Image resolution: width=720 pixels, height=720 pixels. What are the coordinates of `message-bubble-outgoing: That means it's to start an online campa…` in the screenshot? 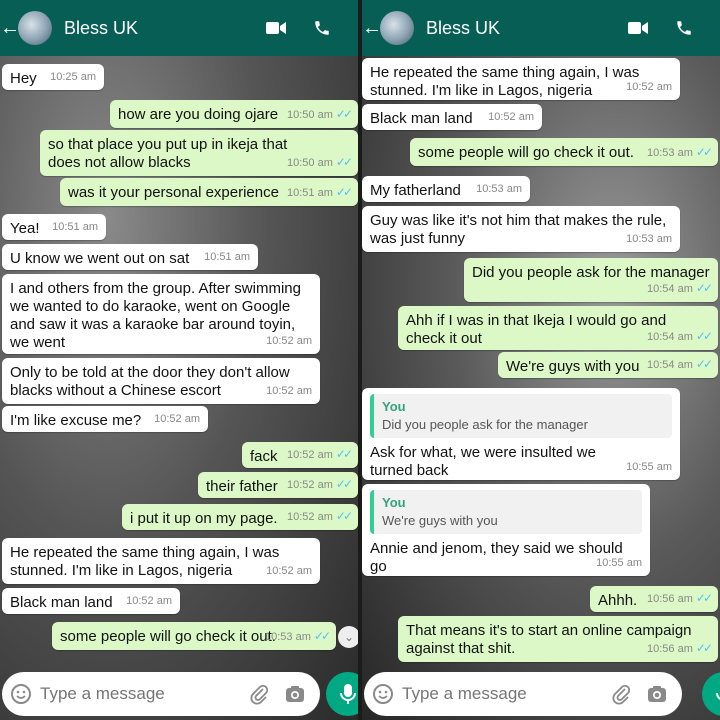 It's located at (558, 639).